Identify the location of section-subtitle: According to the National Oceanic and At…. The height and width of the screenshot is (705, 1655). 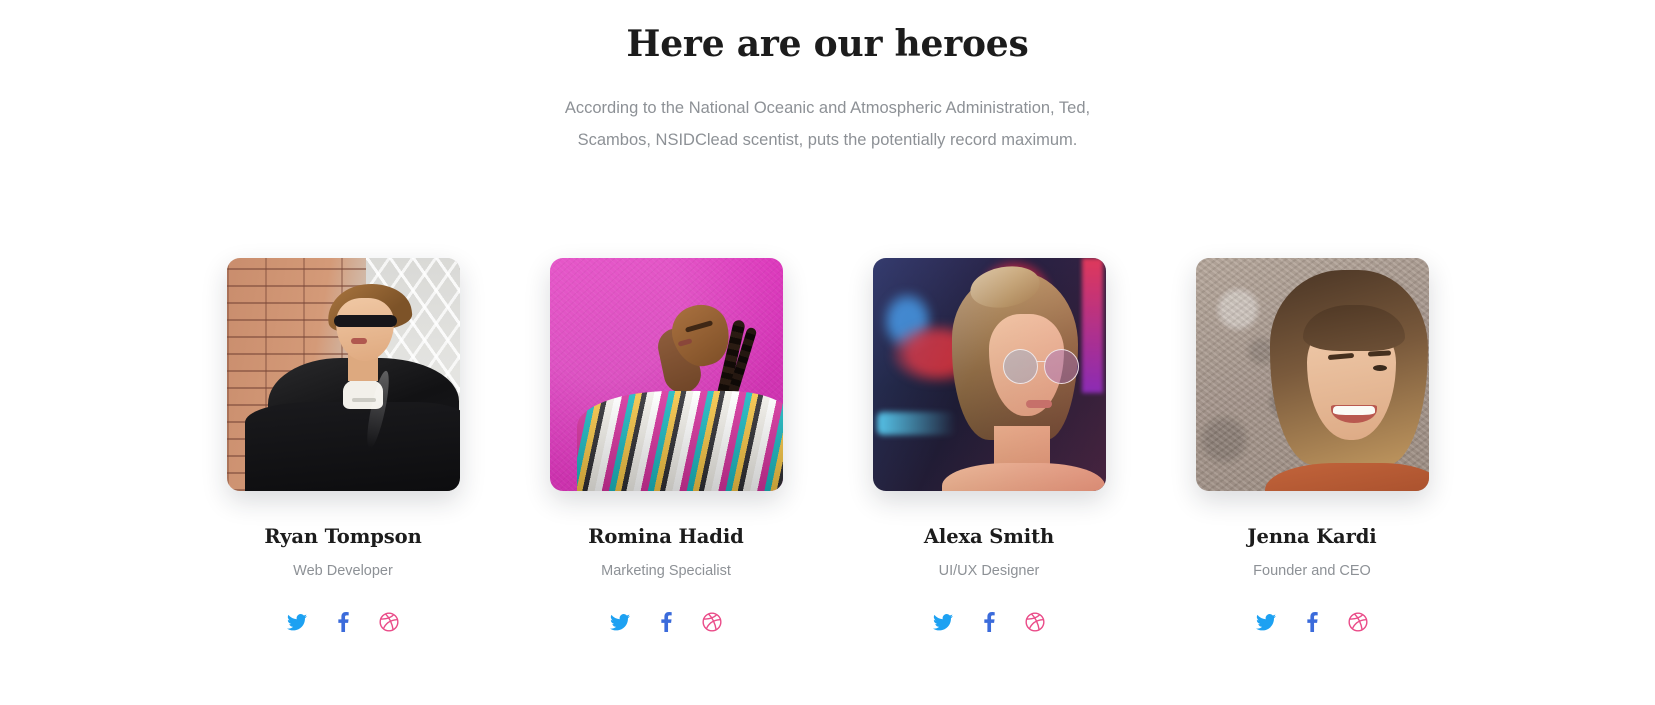
(827, 124).